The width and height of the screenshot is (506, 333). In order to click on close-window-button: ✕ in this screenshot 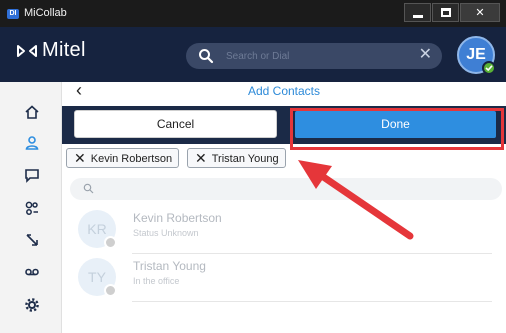, I will do `click(480, 12)`.